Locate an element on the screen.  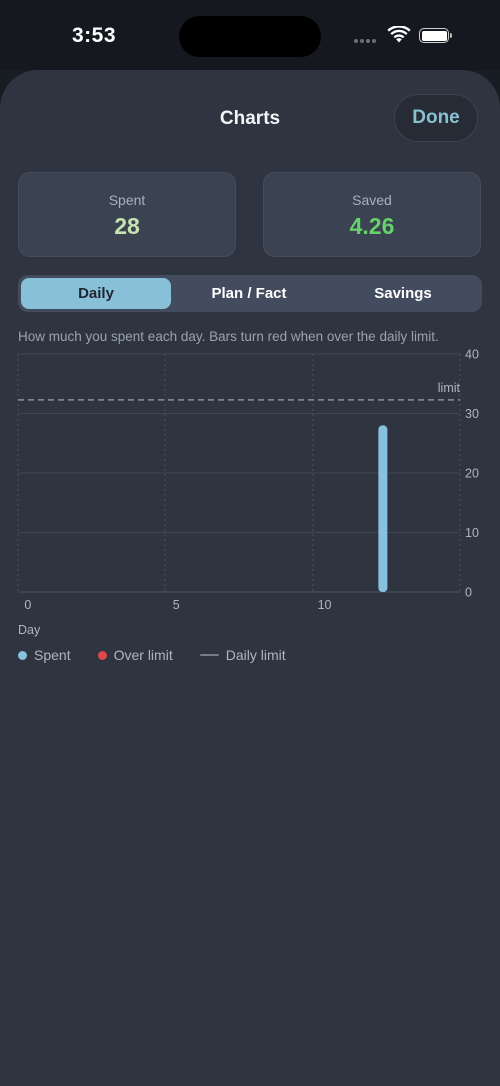
saved-value: 4.26 is located at coordinates (372, 226).